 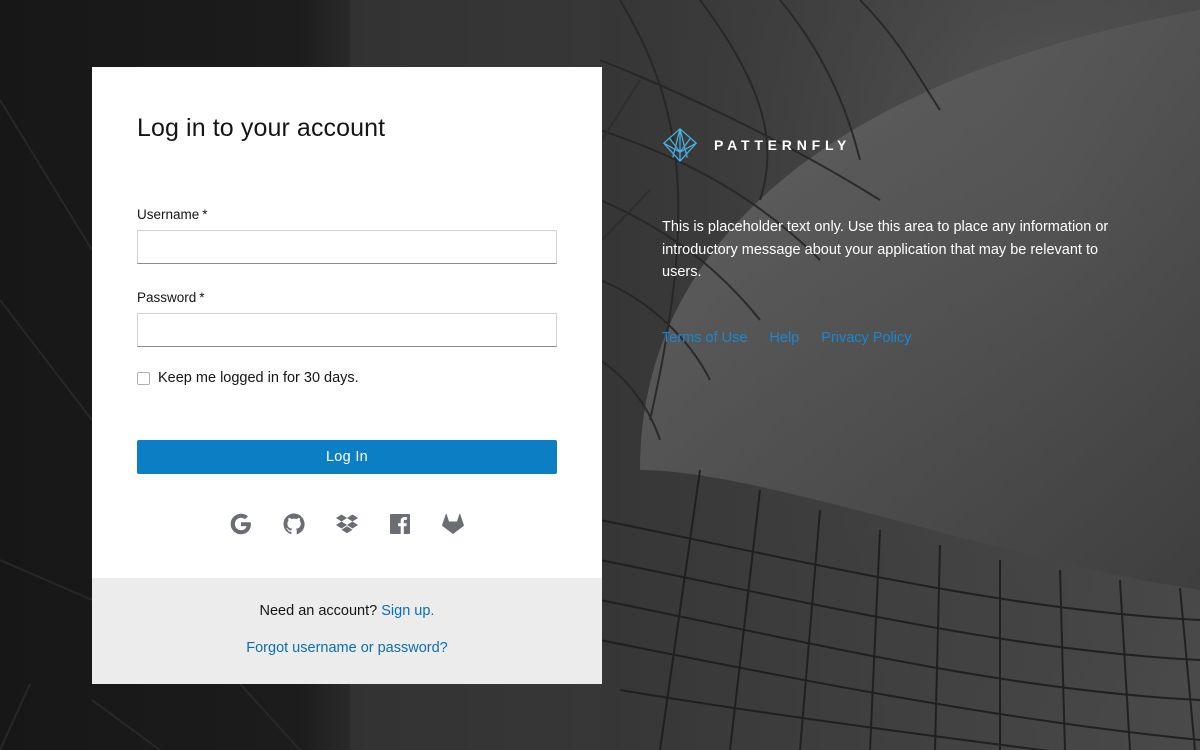 I want to click on google-login-button, so click(x=241, y=523).